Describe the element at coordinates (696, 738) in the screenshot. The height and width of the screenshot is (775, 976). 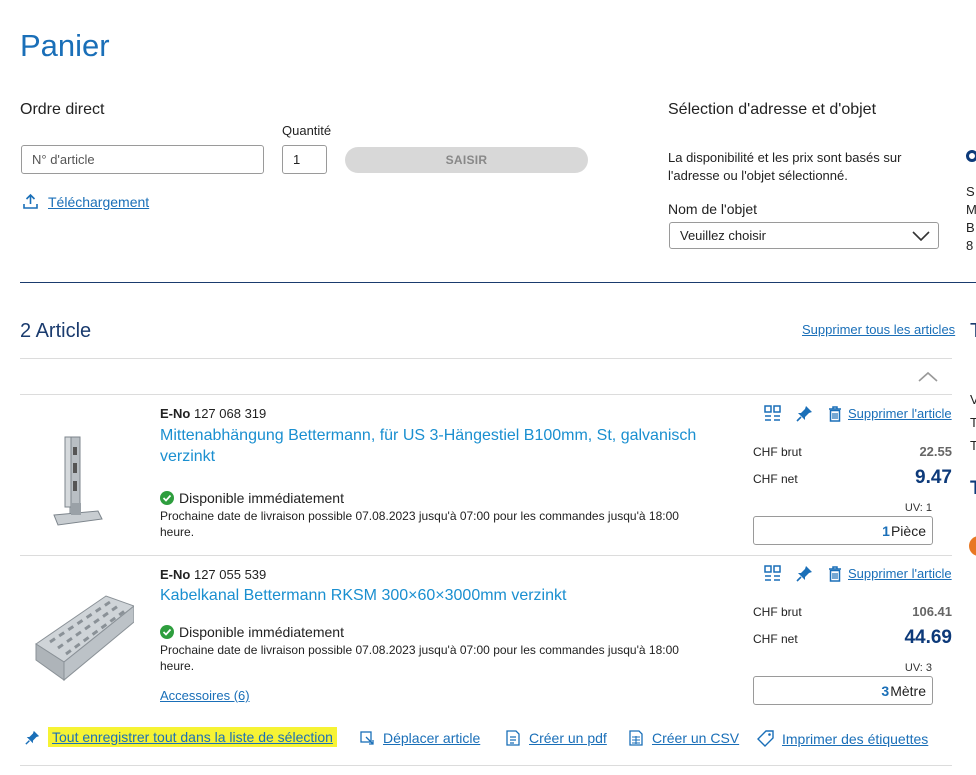
I see `create-csv-label: Créer un CSV` at that location.